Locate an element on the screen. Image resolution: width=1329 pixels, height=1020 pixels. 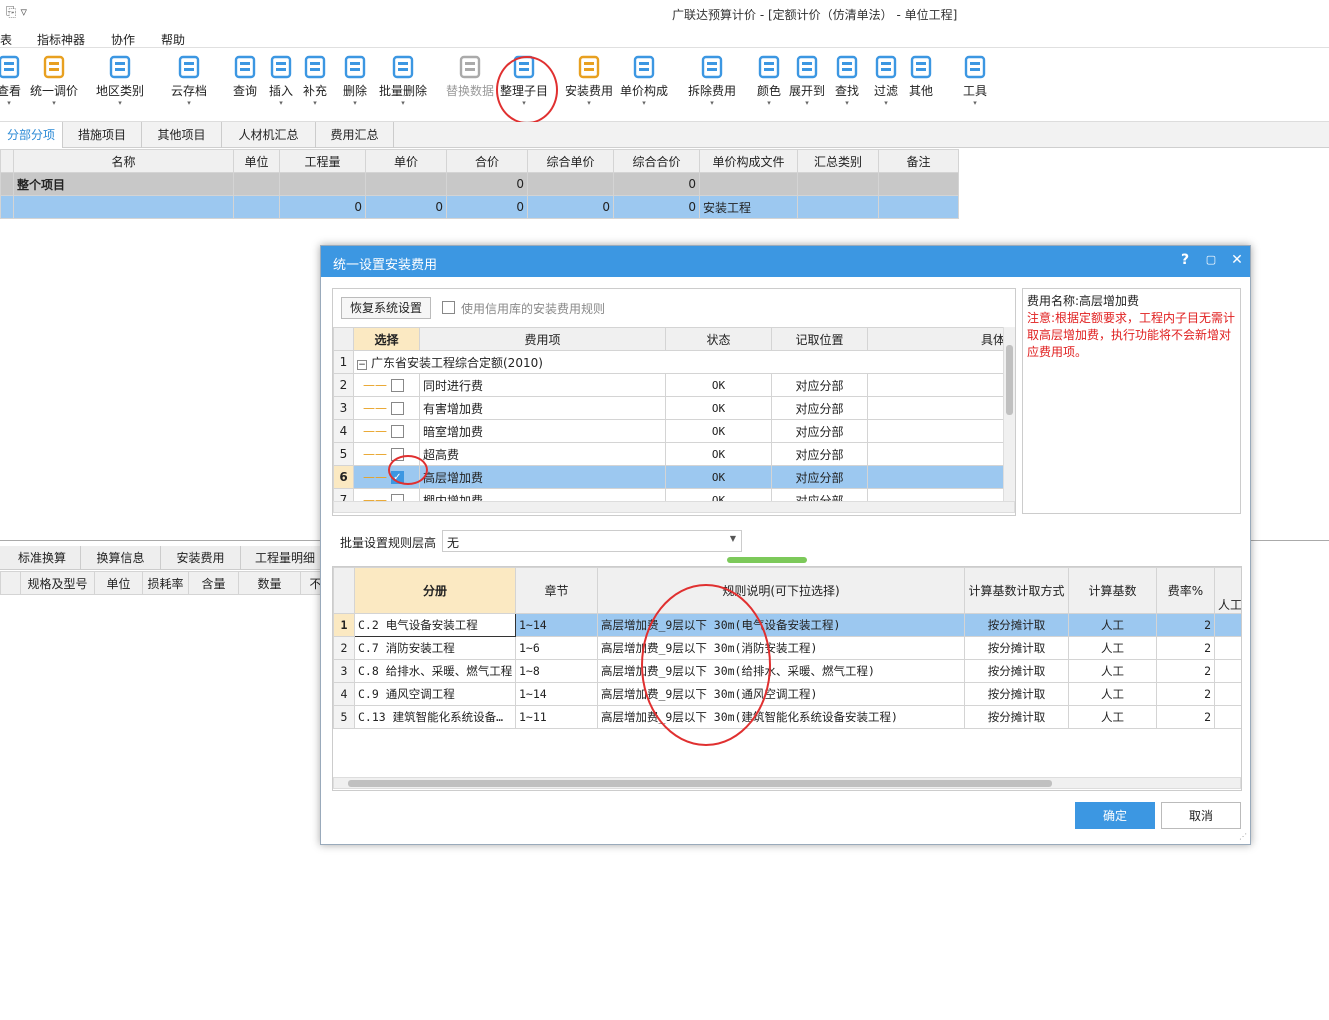
fee-row: 6 —— ✓ 高层增加费 OK 对应分部 is located at coordinates (668, 477).